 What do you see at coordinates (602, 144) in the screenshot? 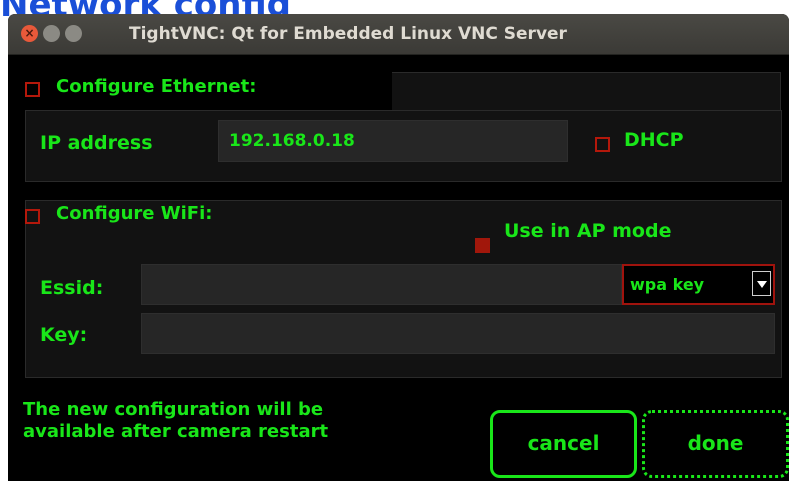
I see `dhcp-checkbox` at bounding box center [602, 144].